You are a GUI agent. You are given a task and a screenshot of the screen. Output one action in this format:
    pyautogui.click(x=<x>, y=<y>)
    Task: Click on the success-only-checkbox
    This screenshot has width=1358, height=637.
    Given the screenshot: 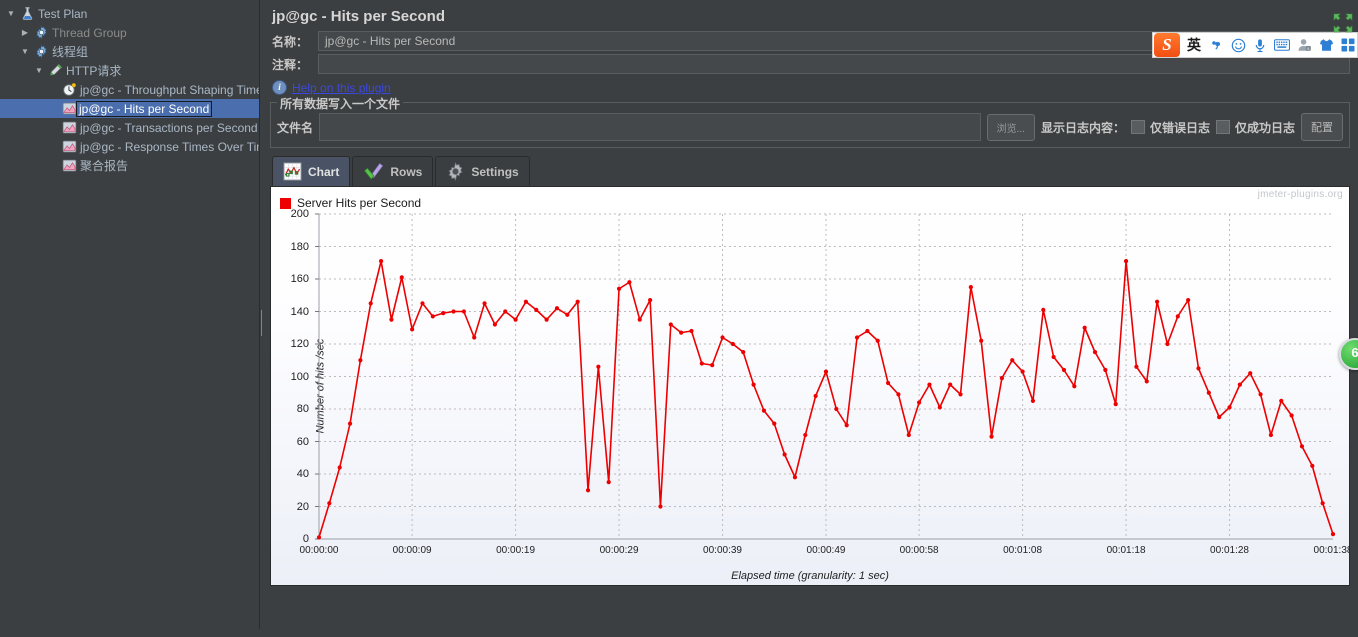 What is the action you would take?
    pyautogui.click(x=1222, y=127)
    